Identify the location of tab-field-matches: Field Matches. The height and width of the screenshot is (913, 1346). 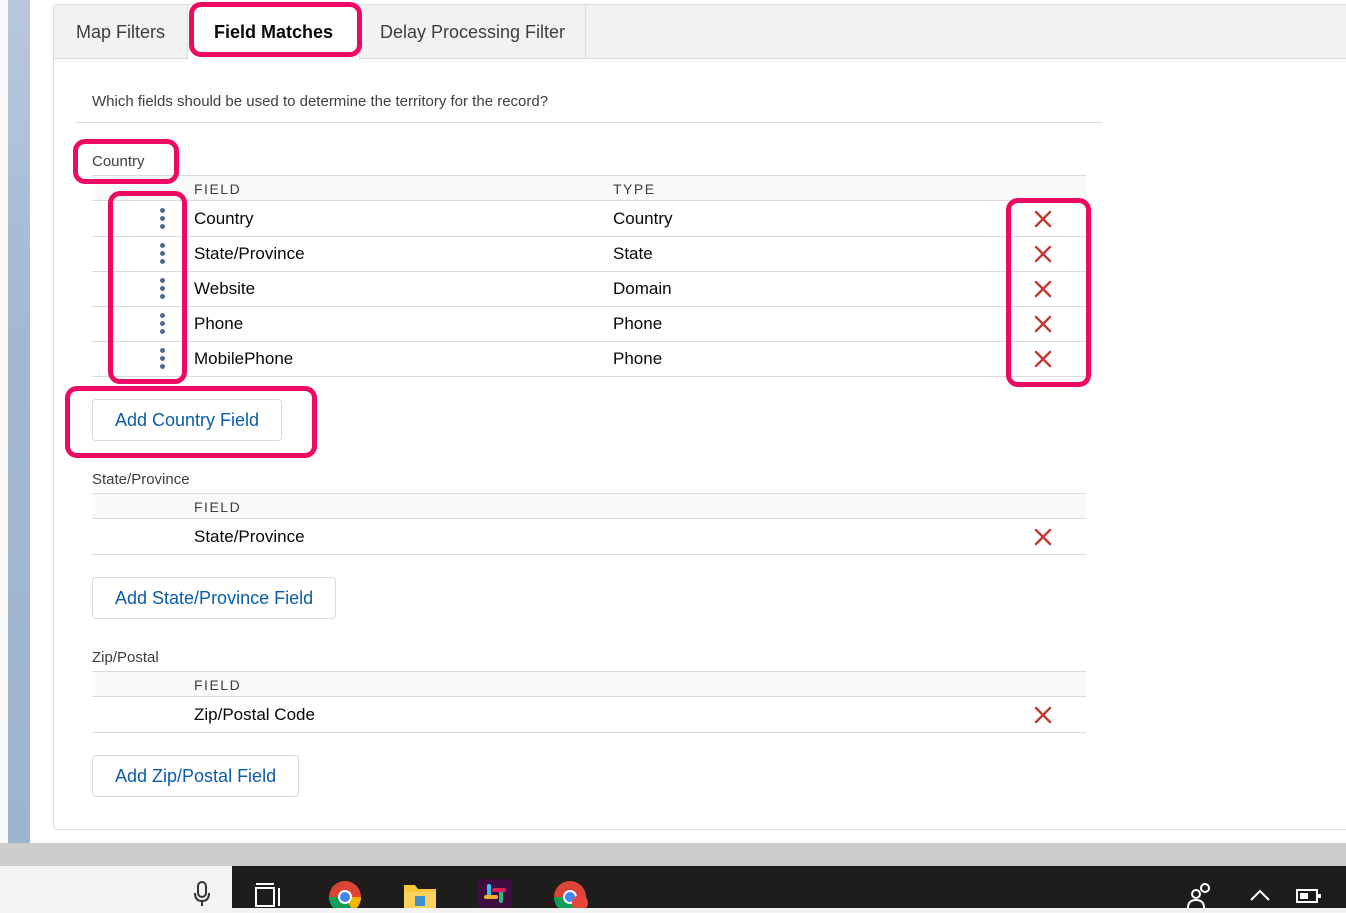
(273, 32).